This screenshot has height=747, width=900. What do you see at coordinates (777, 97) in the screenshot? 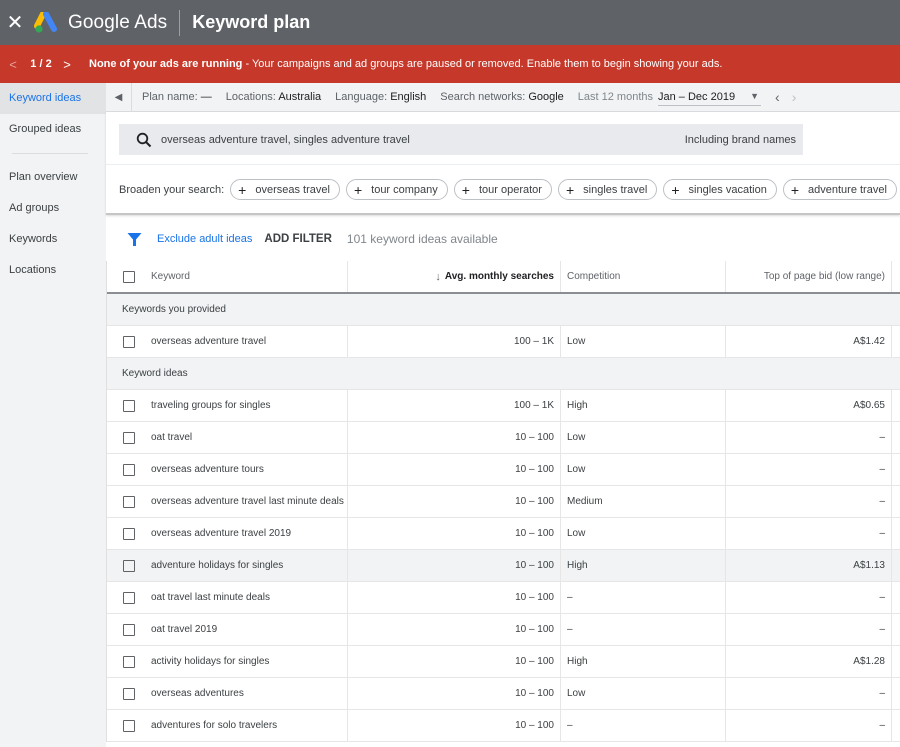
I see `chevron-left-icon: ‹` at bounding box center [777, 97].